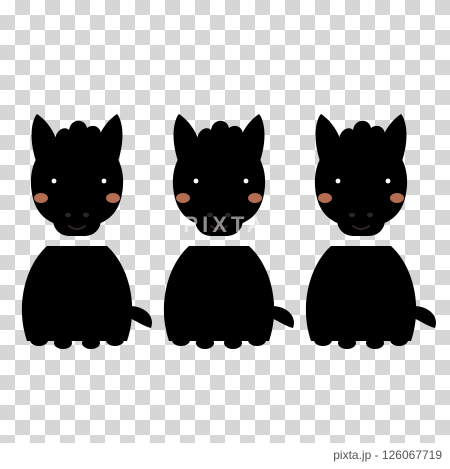  Describe the element at coordinates (225, 224) in the screenshot. I see `watermark-text: PIXTA` at that location.